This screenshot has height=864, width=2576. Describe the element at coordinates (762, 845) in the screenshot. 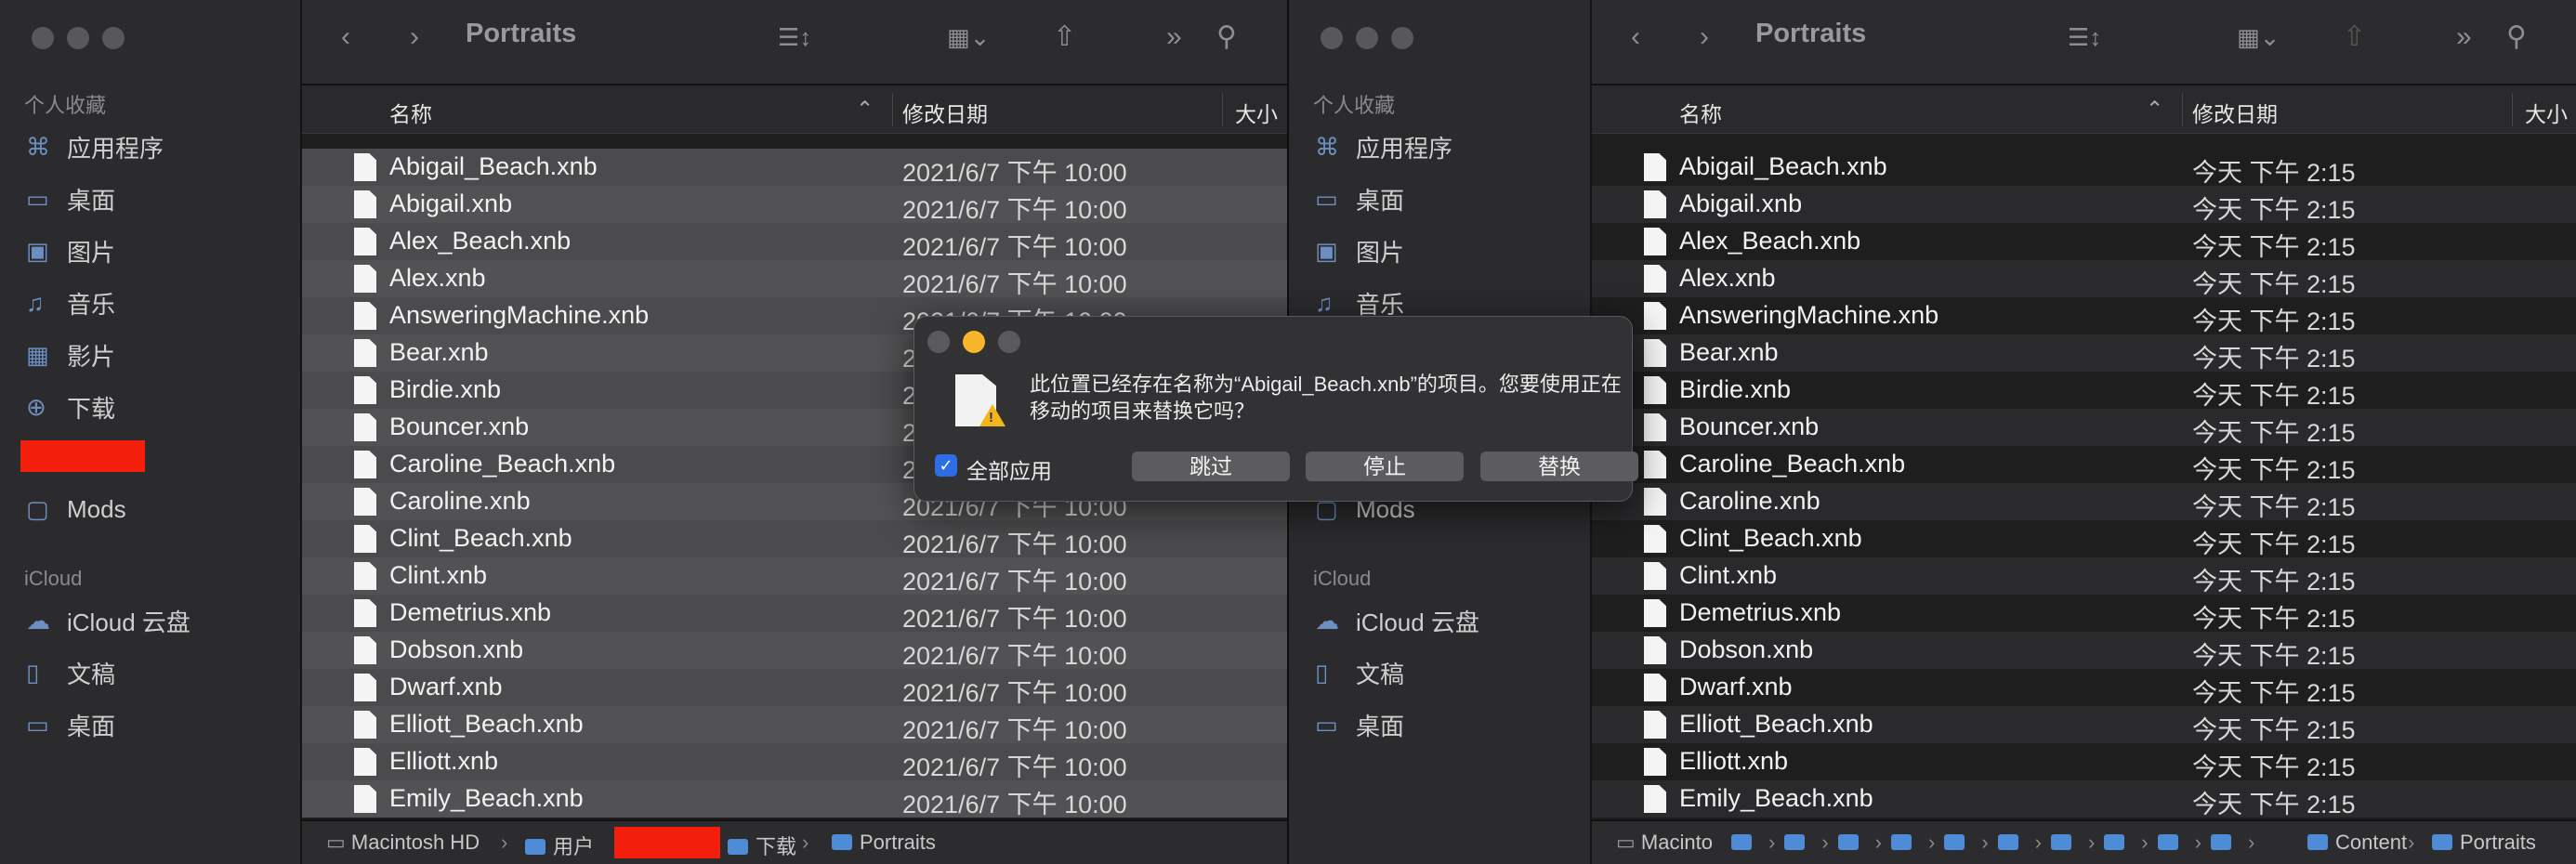

I see `path-downloads: 下载` at that location.